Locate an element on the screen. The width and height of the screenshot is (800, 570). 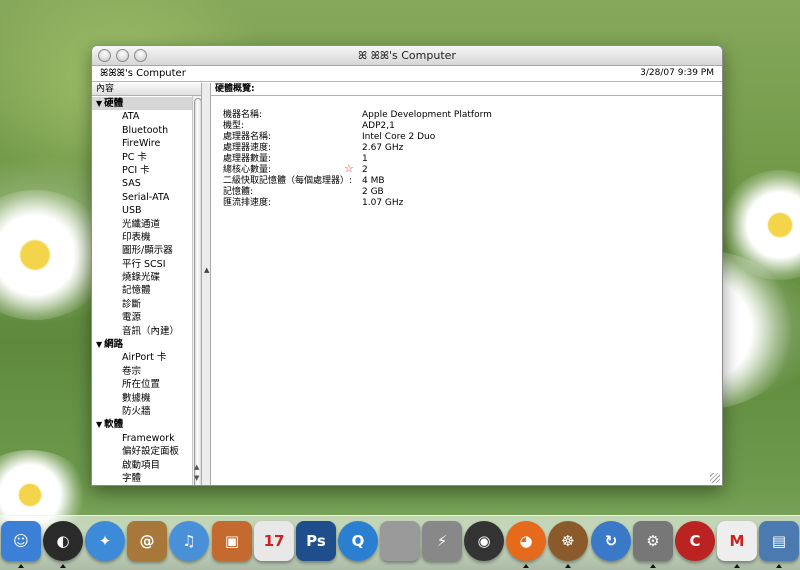
info-key: 機型: is located at coordinates (234, 126).